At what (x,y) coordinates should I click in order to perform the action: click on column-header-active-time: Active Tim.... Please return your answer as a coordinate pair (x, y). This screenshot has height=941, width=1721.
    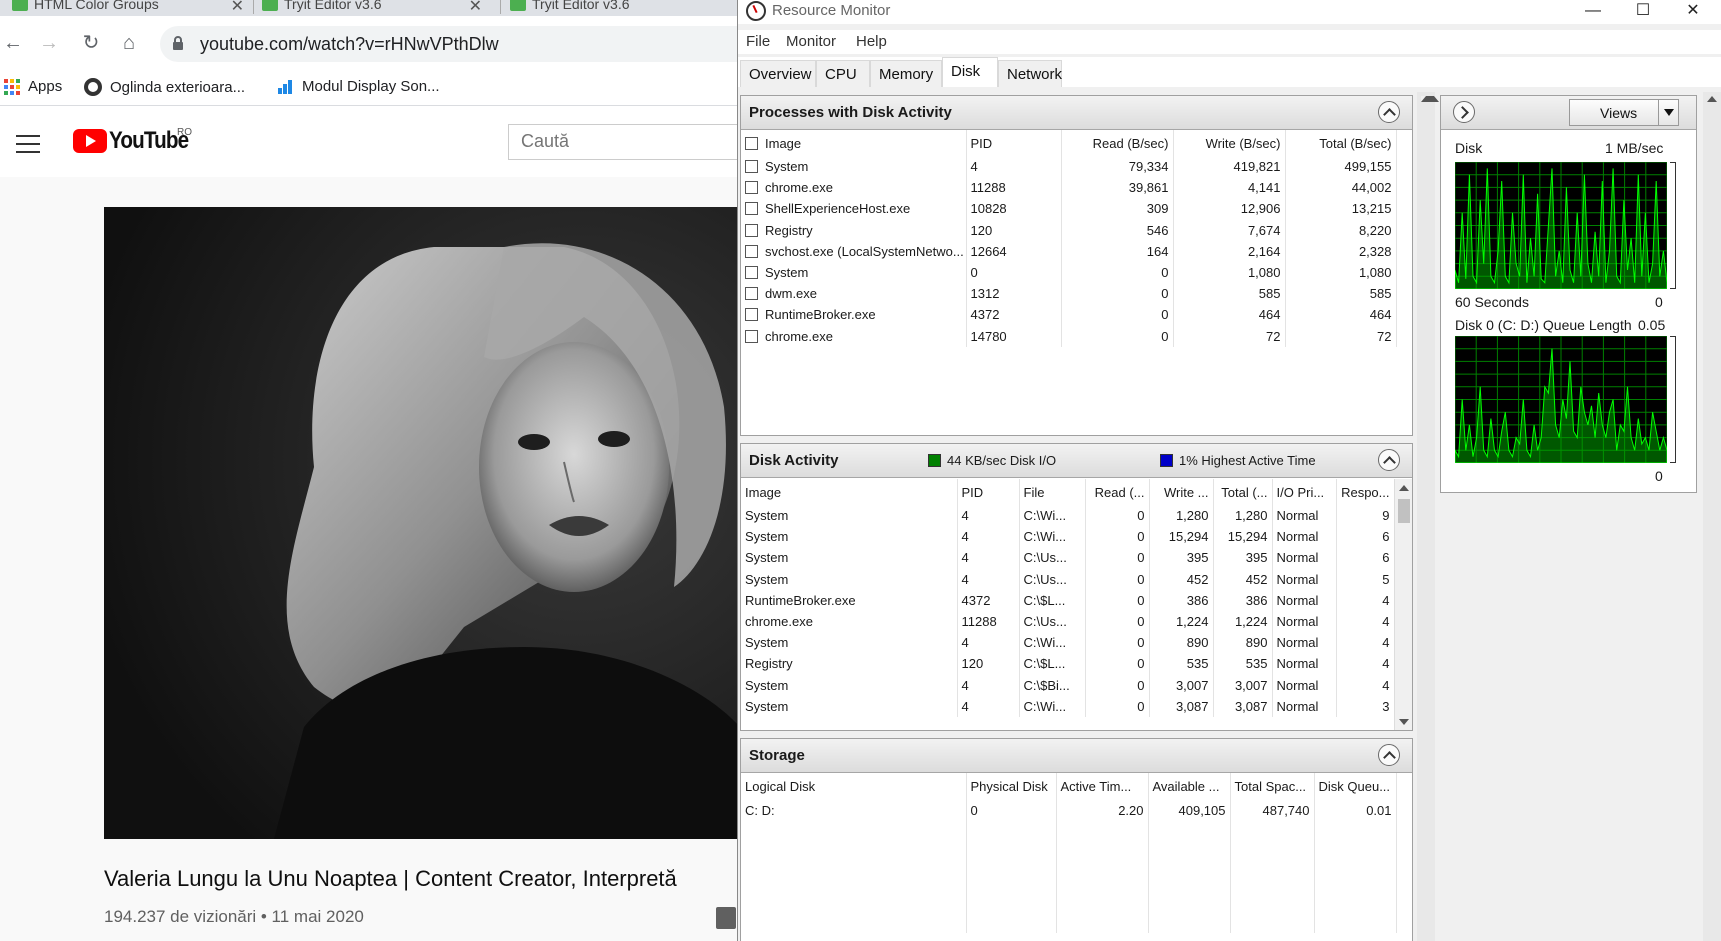
    Looking at the image, I should click on (1102, 786).